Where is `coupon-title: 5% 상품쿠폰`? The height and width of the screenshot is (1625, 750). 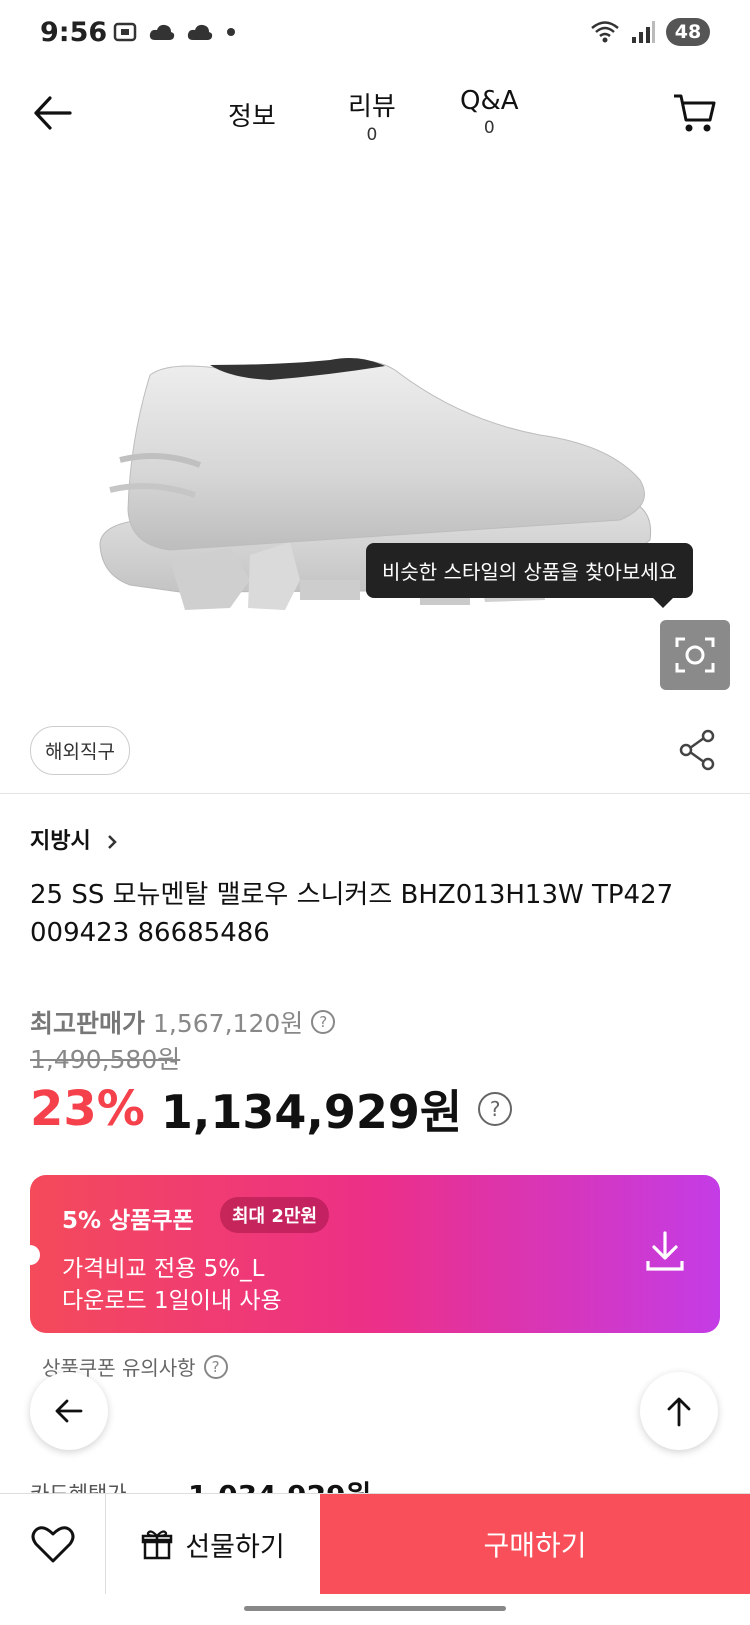 coupon-title: 5% 상품쿠폰 is located at coordinates (128, 1221).